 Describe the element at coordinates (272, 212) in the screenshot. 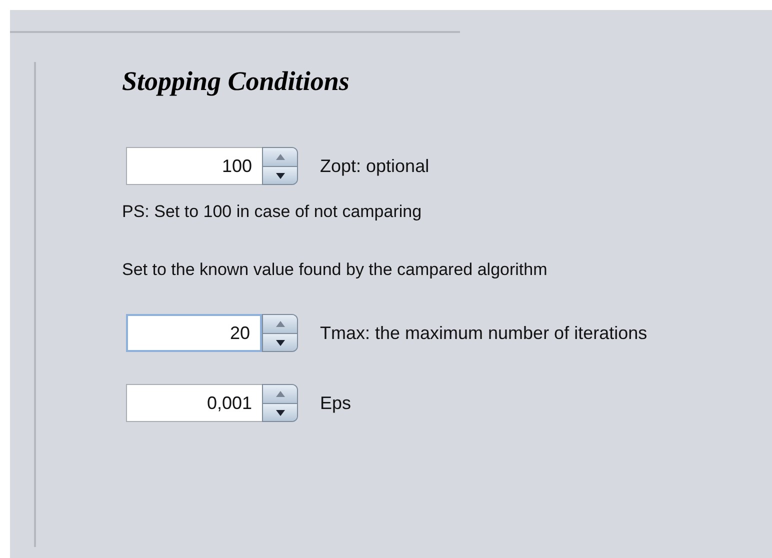

I see `note-text: PS: Set to 100 in case of not camparing` at that location.